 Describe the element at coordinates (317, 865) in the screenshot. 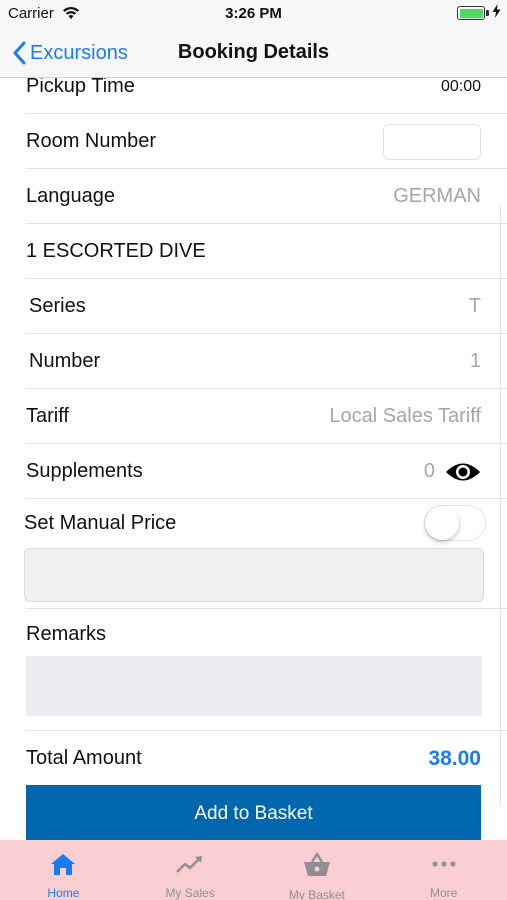

I see `basket-icon` at that location.